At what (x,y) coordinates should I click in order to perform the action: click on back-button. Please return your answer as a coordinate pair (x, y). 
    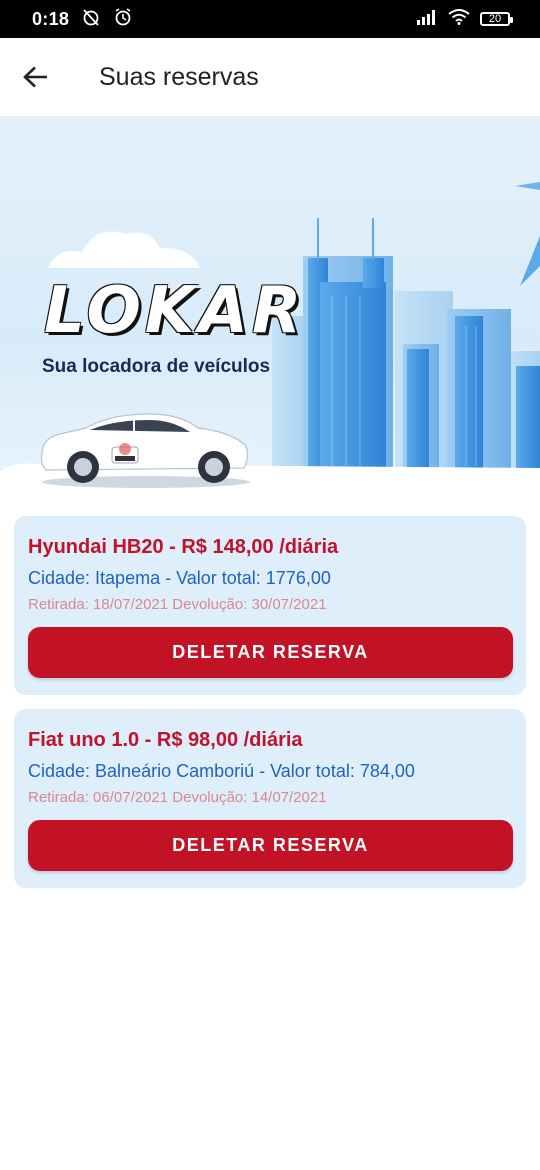
    Looking at the image, I should click on (36, 77).